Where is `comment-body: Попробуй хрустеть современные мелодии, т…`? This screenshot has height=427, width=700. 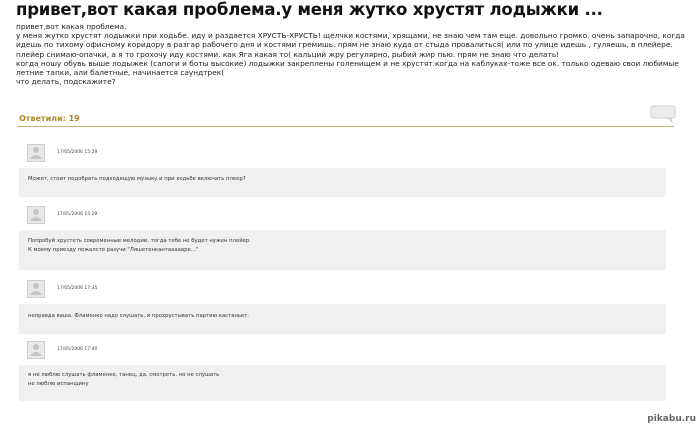 comment-body: Попробуй хрустеть современные мелодии, т… is located at coordinates (342, 250).